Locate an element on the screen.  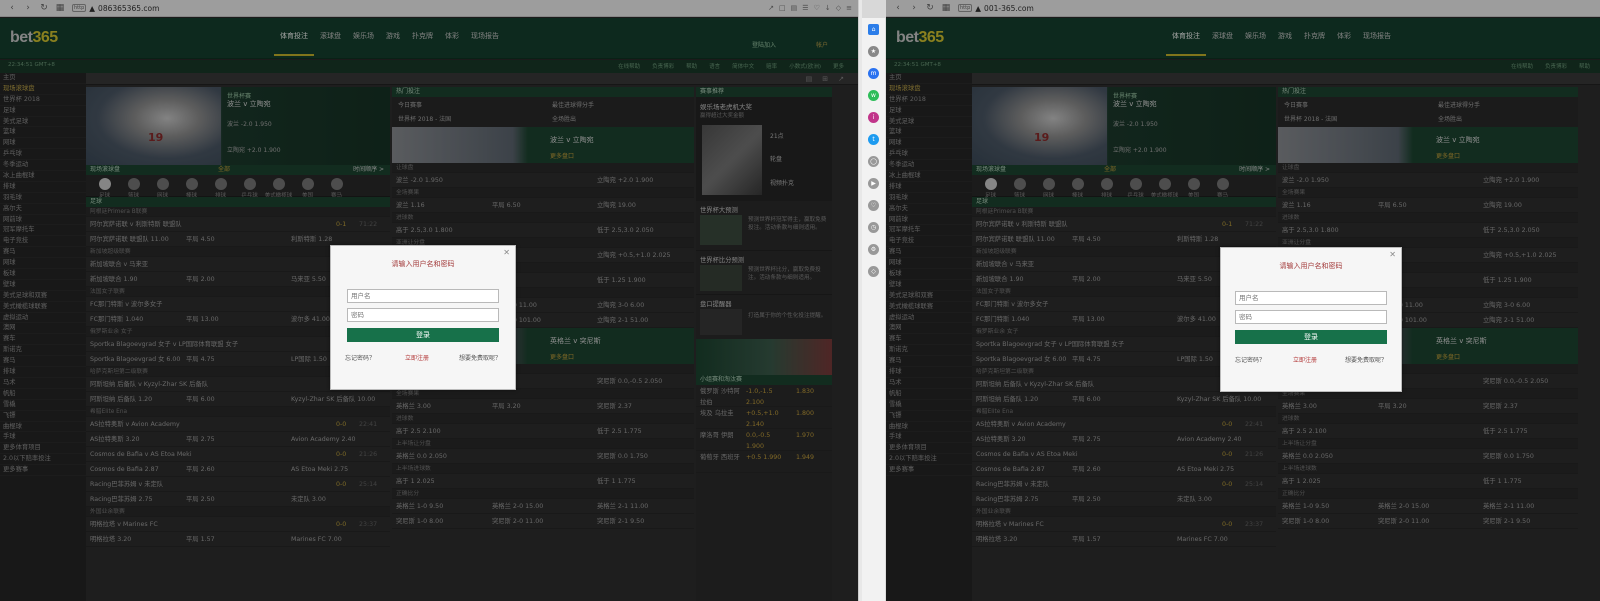
market-odds-b: 英格兰 2-1 11.00 is located at coordinates (1508, 506).